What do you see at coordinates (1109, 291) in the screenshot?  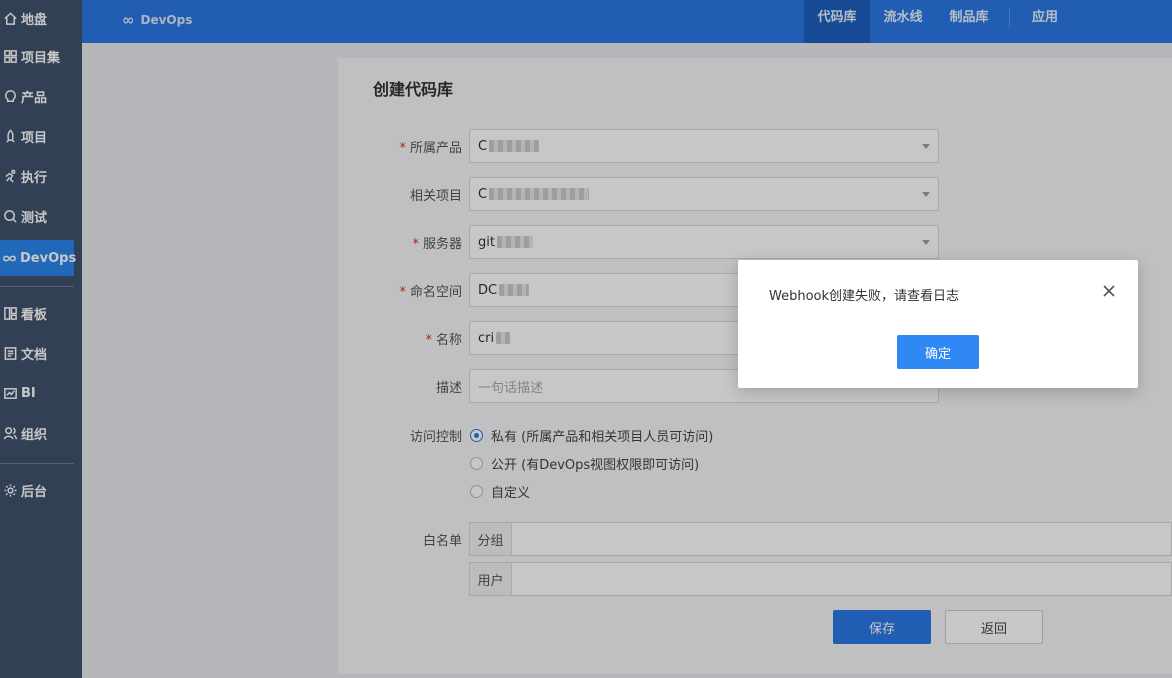 I see `close-icon` at bounding box center [1109, 291].